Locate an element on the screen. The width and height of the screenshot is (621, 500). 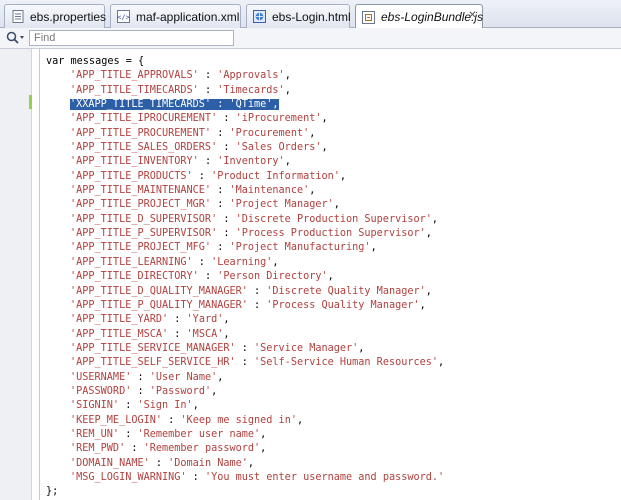
string-value: 'Approvals' is located at coordinates (251, 76).